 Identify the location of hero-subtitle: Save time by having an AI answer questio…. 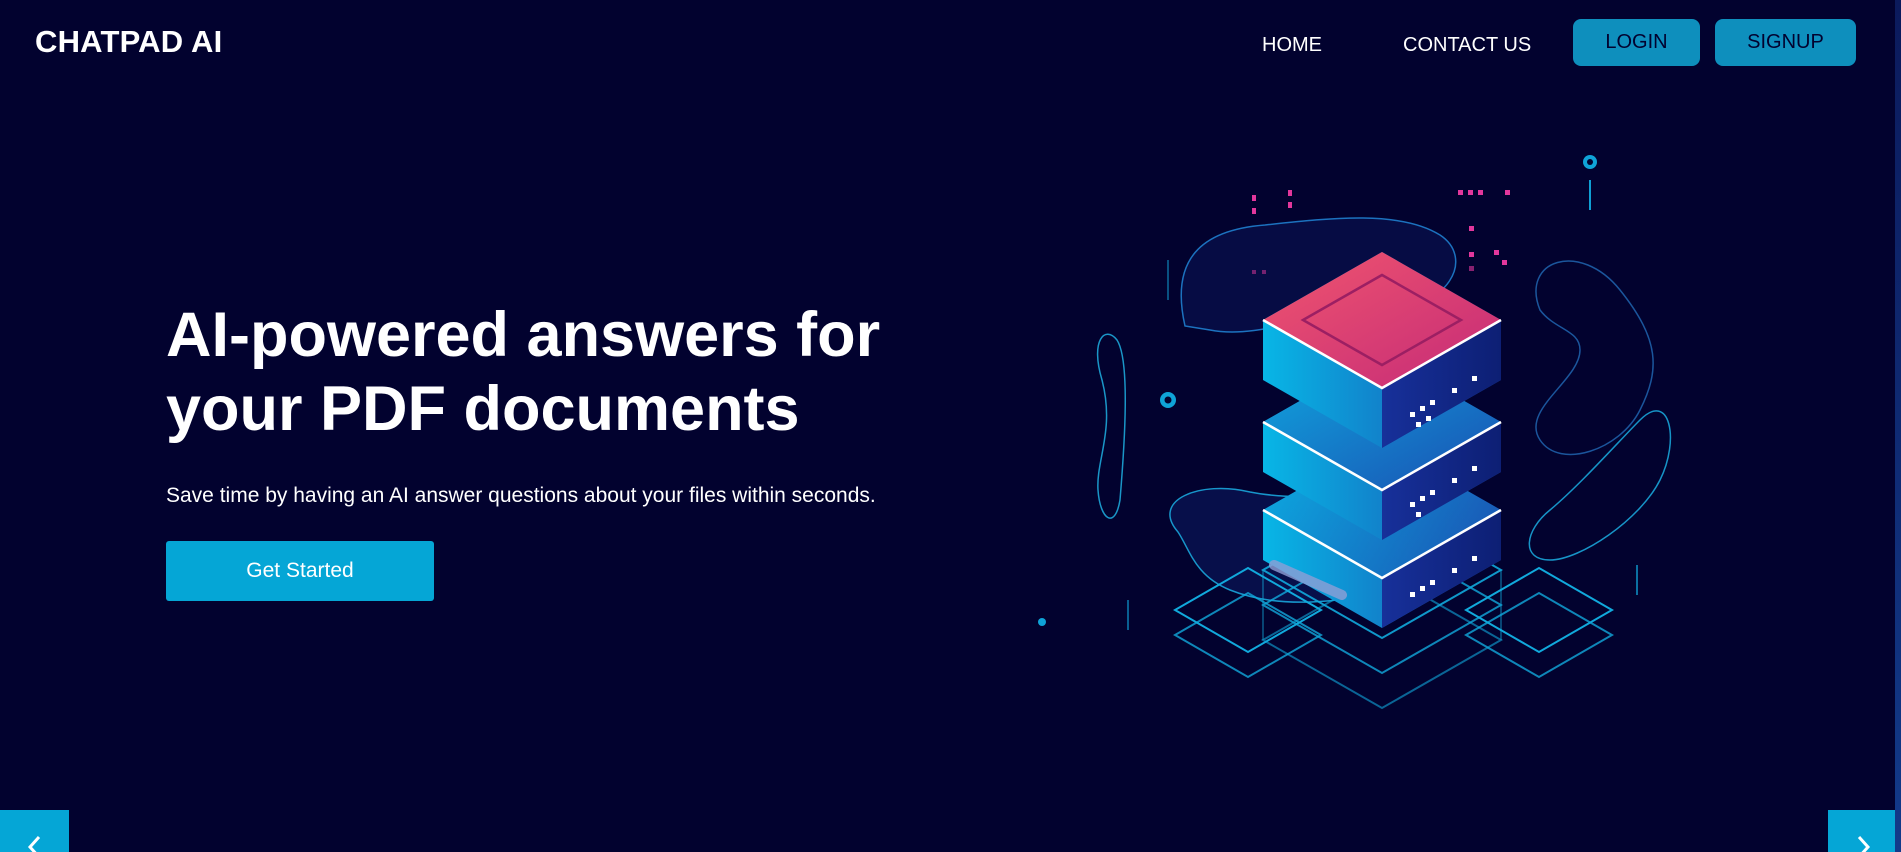
(521, 495).